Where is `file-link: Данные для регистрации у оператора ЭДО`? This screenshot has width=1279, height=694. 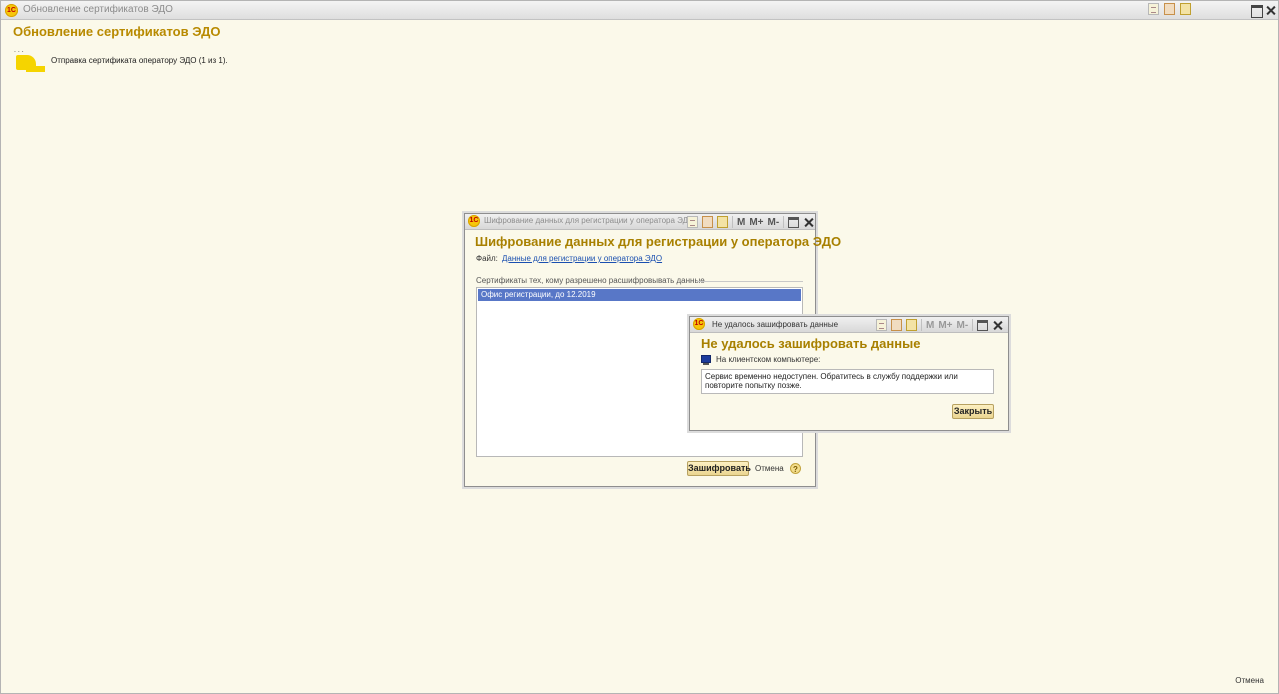
file-link: Данные для регистрации у оператора ЭДО is located at coordinates (582, 258).